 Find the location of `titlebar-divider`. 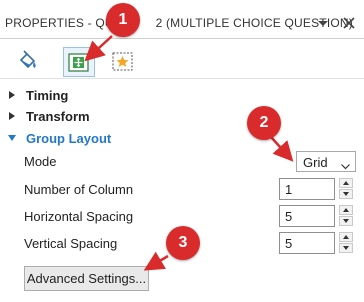

titlebar-divider is located at coordinates (182, 38).